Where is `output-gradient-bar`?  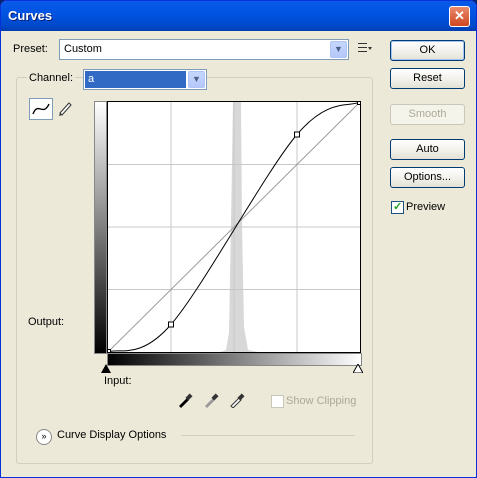 output-gradient-bar is located at coordinates (100, 227).